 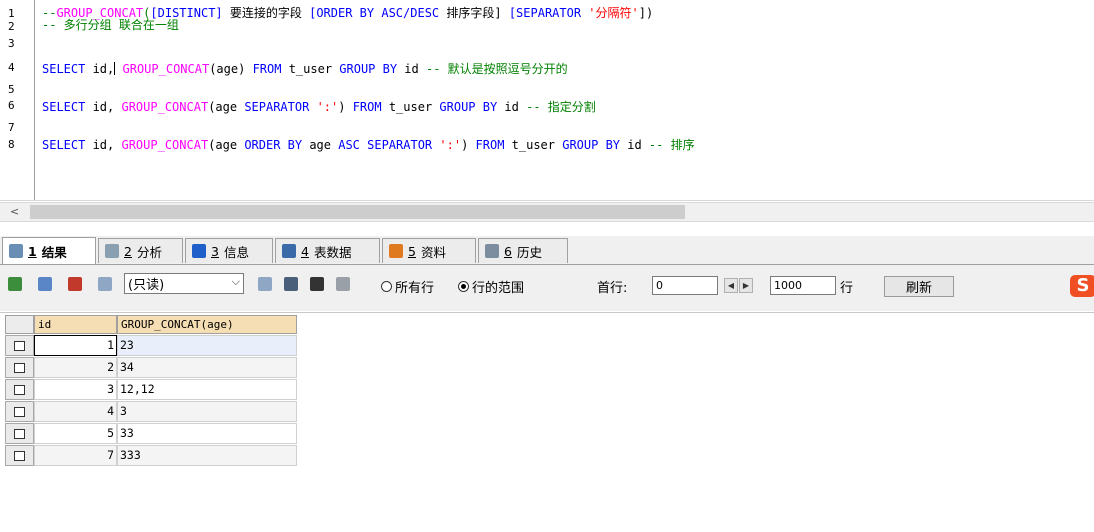 I want to click on select-all-header, so click(x=19, y=324).